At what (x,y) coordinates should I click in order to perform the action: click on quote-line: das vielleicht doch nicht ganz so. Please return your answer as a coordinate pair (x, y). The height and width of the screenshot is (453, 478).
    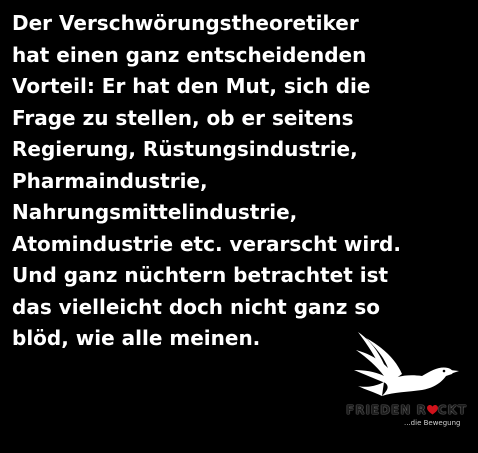
    Looking at the image, I should click on (196, 306).